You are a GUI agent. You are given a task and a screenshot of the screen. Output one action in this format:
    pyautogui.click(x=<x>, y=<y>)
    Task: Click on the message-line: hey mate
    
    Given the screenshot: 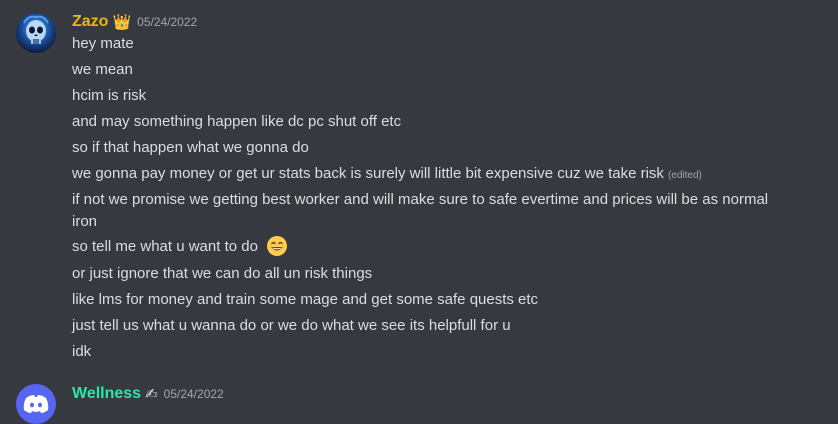 What is the action you would take?
    pyautogui.click(x=103, y=43)
    